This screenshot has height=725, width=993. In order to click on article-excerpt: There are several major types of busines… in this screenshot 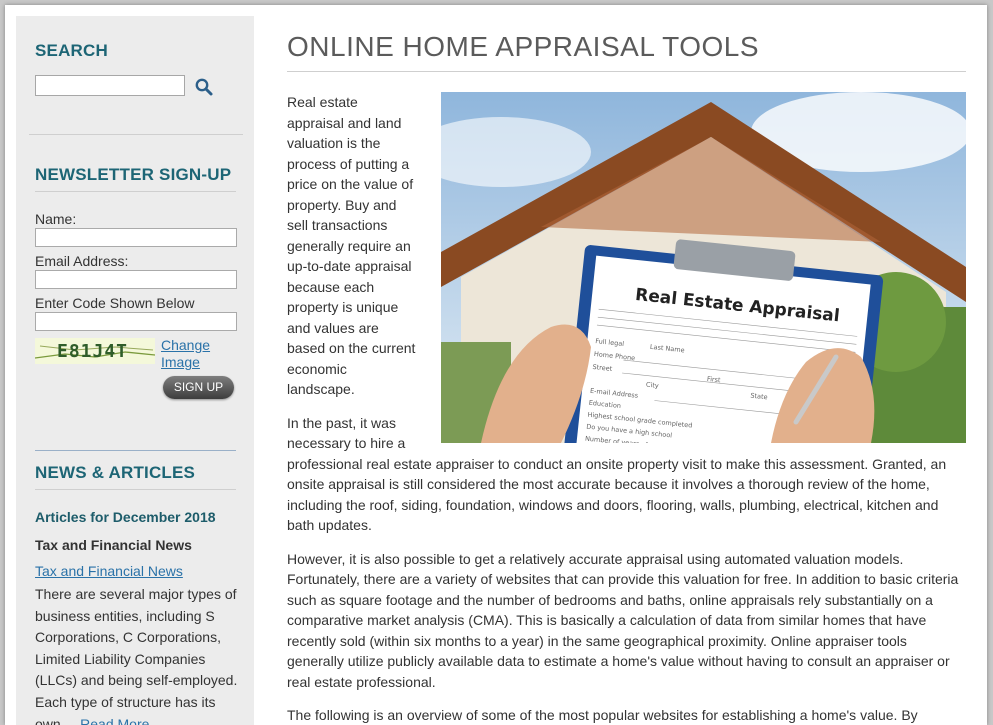, I will do `click(137, 654)`.